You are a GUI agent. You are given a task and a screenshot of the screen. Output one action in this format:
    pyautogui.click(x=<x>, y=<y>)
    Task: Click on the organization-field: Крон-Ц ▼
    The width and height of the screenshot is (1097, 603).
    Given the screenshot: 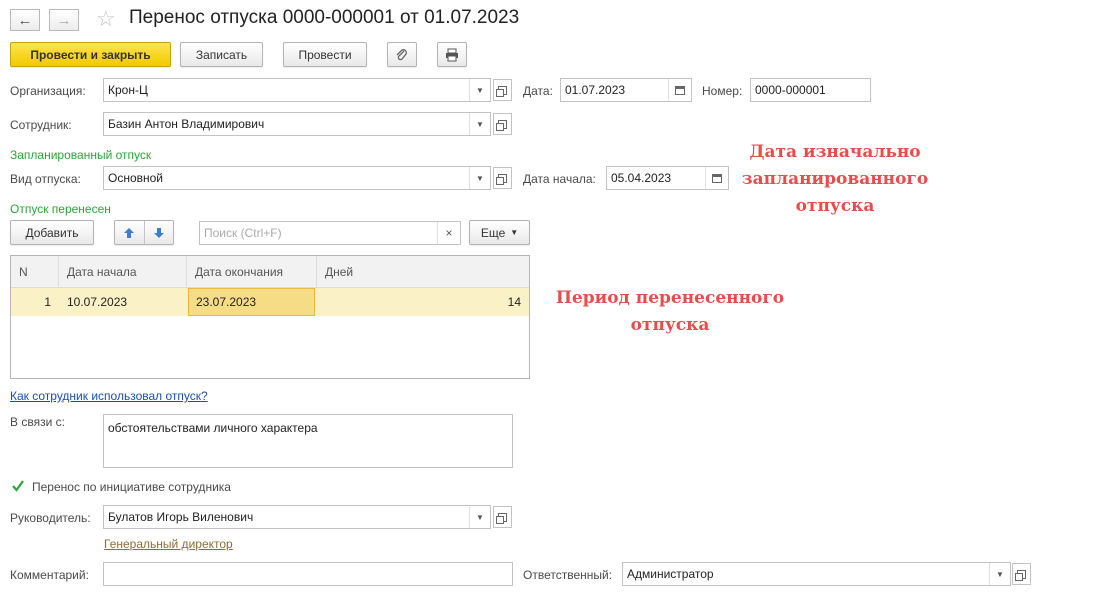 What is the action you would take?
    pyautogui.click(x=297, y=90)
    